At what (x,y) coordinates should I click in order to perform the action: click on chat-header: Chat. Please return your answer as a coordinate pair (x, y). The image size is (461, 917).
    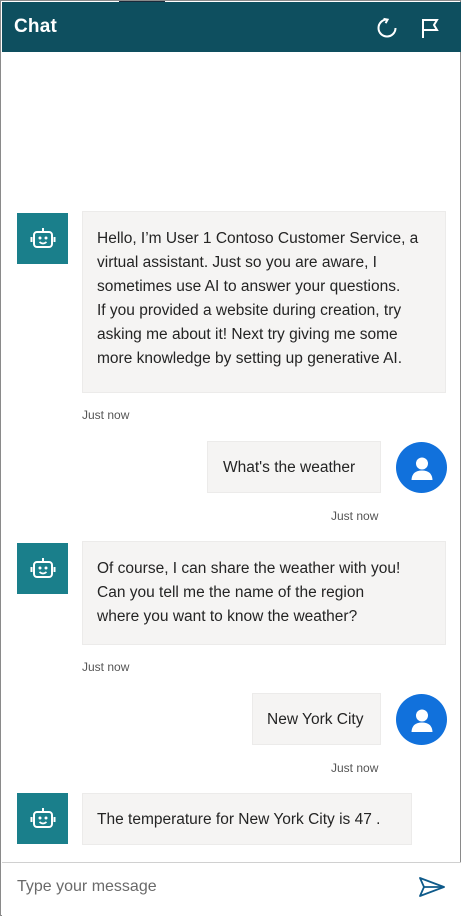
    Looking at the image, I should click on (231, 27).